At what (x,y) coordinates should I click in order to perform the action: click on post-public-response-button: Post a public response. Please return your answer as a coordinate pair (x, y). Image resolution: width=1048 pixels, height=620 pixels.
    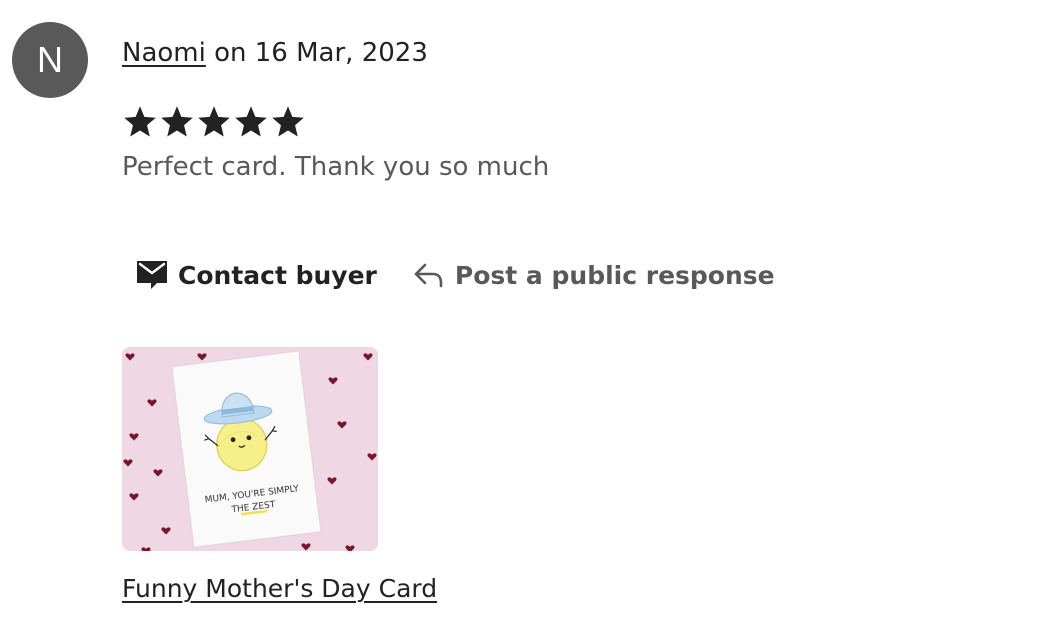
    Looking at the image, I should click on (594, 275).